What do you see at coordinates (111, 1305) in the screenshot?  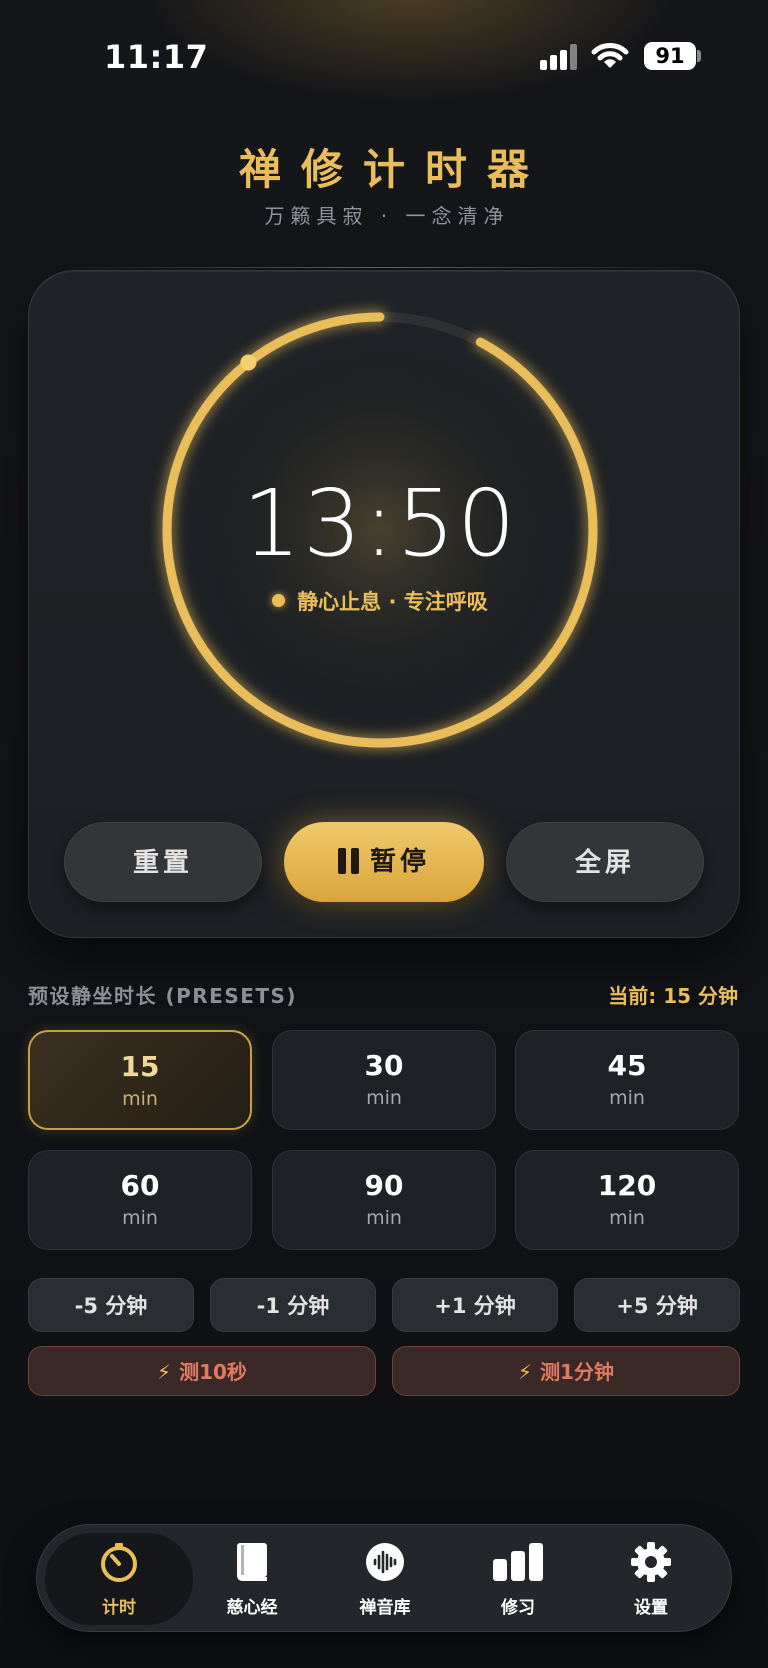 I see `minus-5-min-button: -5 分钟` at bounding box center [111, 1305].